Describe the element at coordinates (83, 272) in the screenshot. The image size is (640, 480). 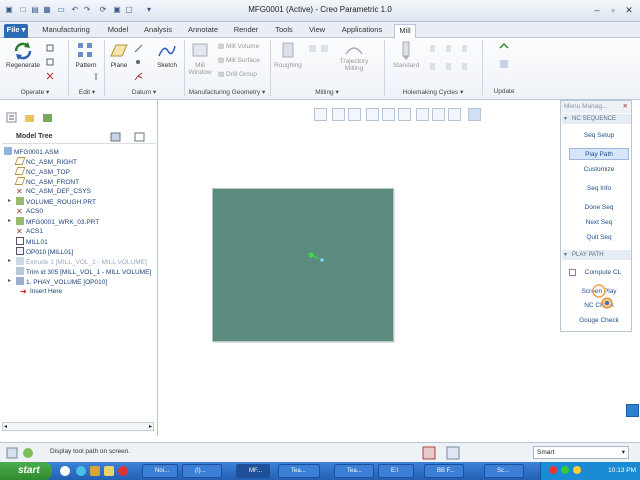
I see `tree-item-trim: Trim id 305 [MILL_VOL_1 - MILL VOLUME]` at that location.